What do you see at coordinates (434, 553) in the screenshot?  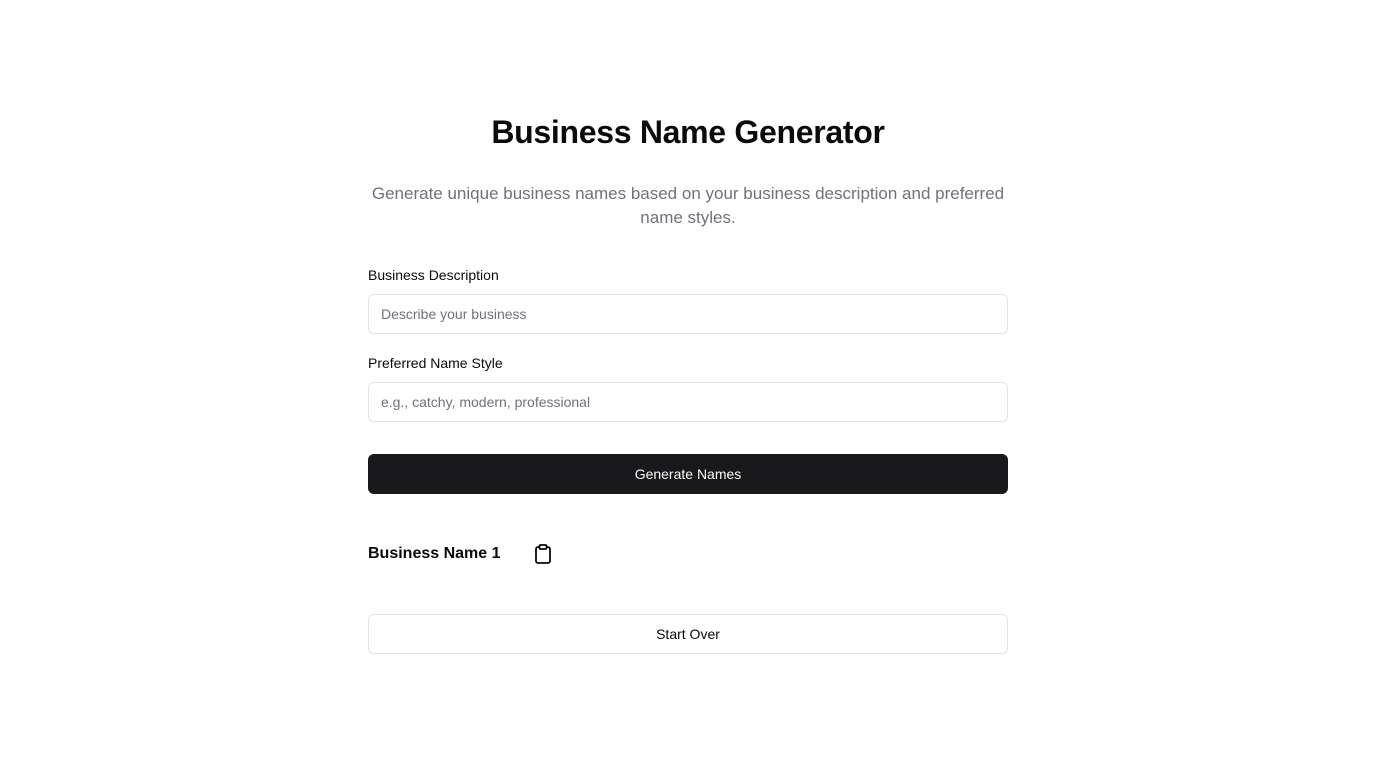 I see `business-name-result: Business Name 1` at bounding box center [434, 553].